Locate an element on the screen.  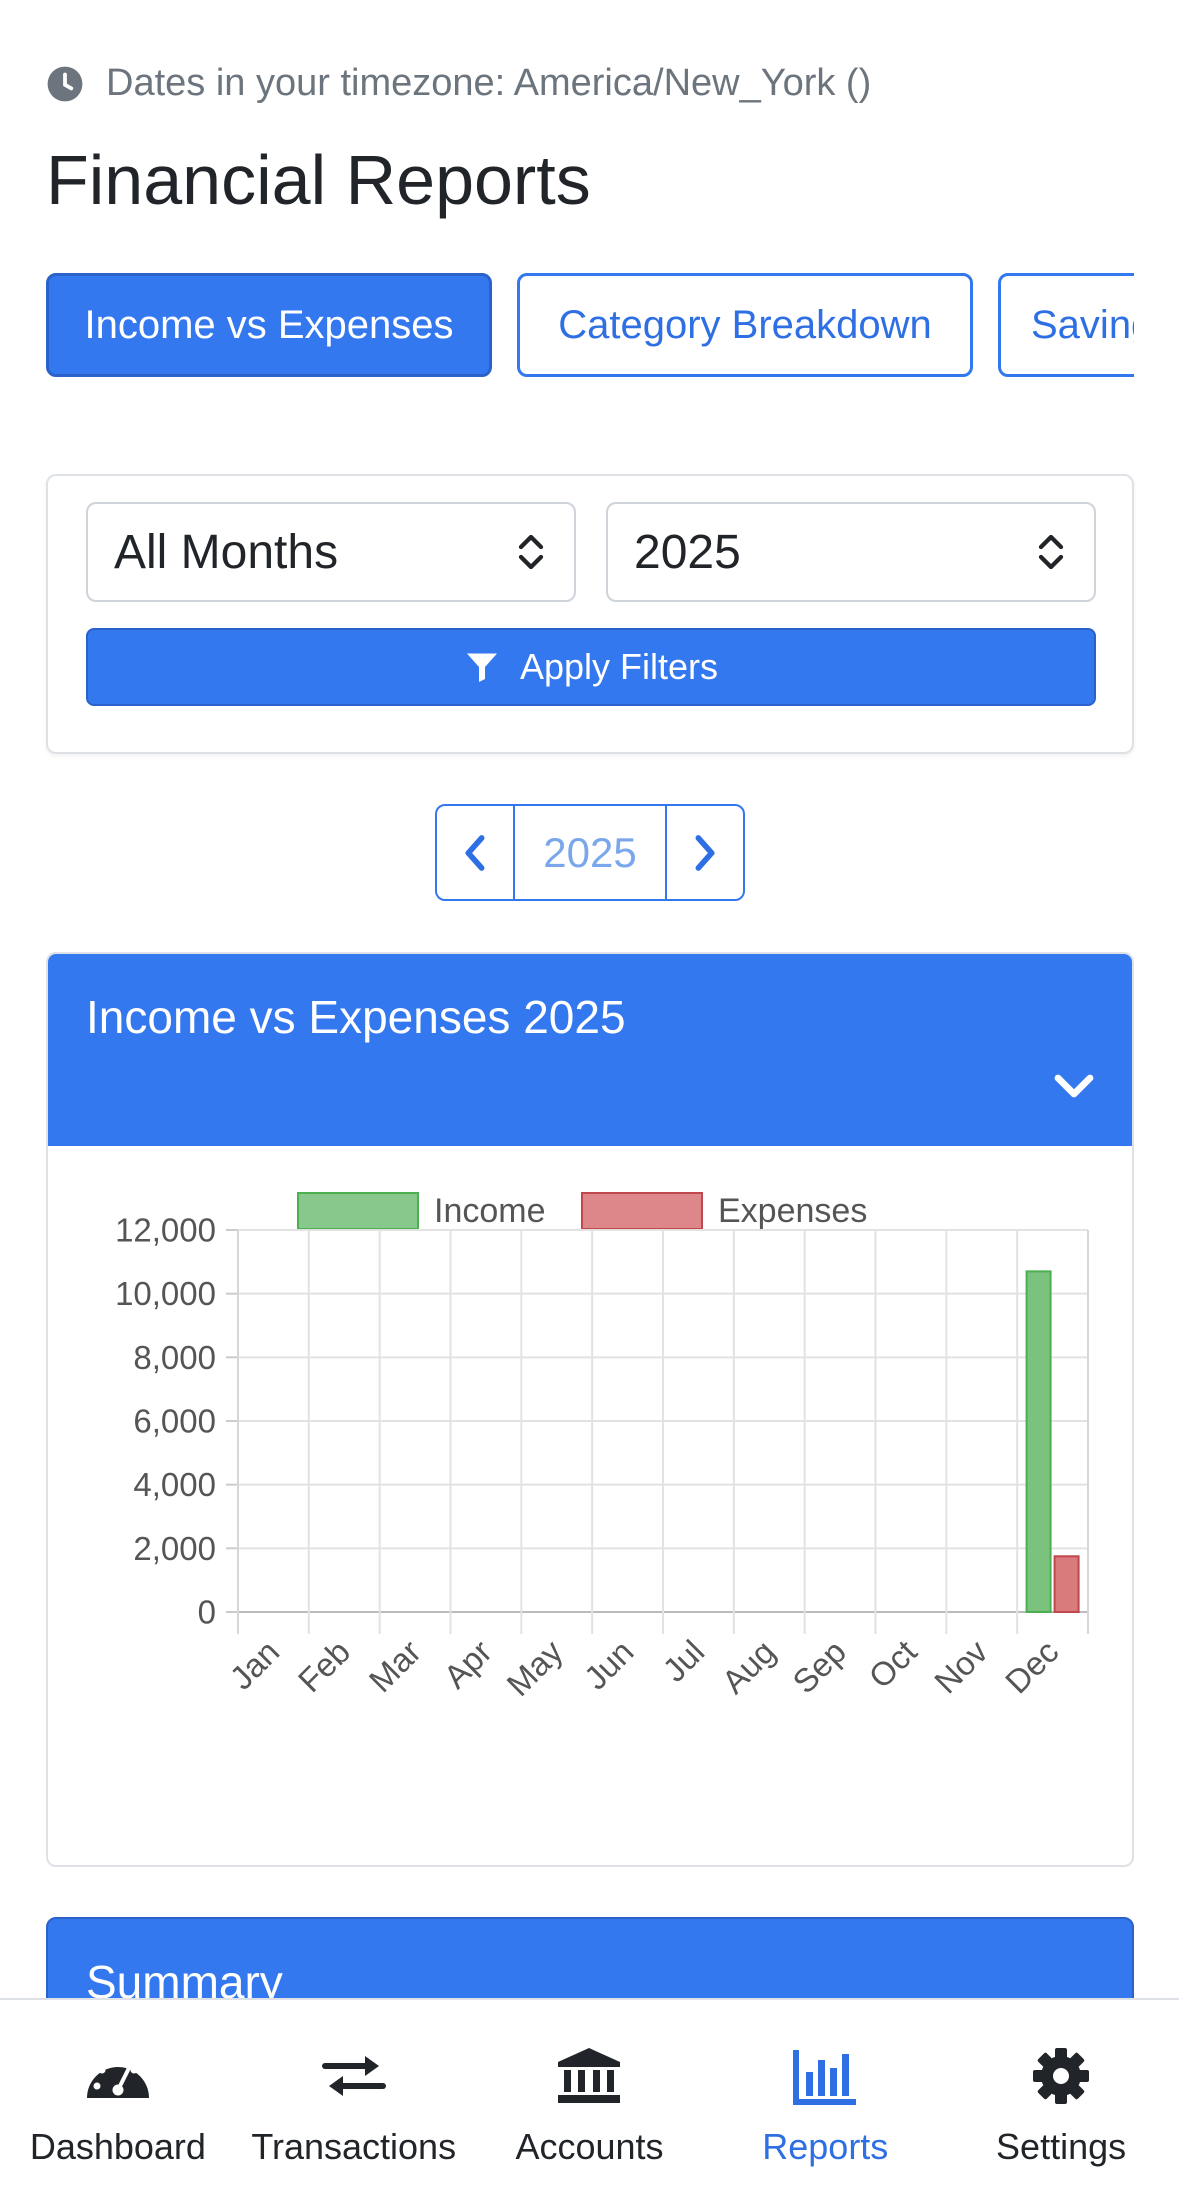
y-tick-label: 0 is located at coordinates (207, 1612).